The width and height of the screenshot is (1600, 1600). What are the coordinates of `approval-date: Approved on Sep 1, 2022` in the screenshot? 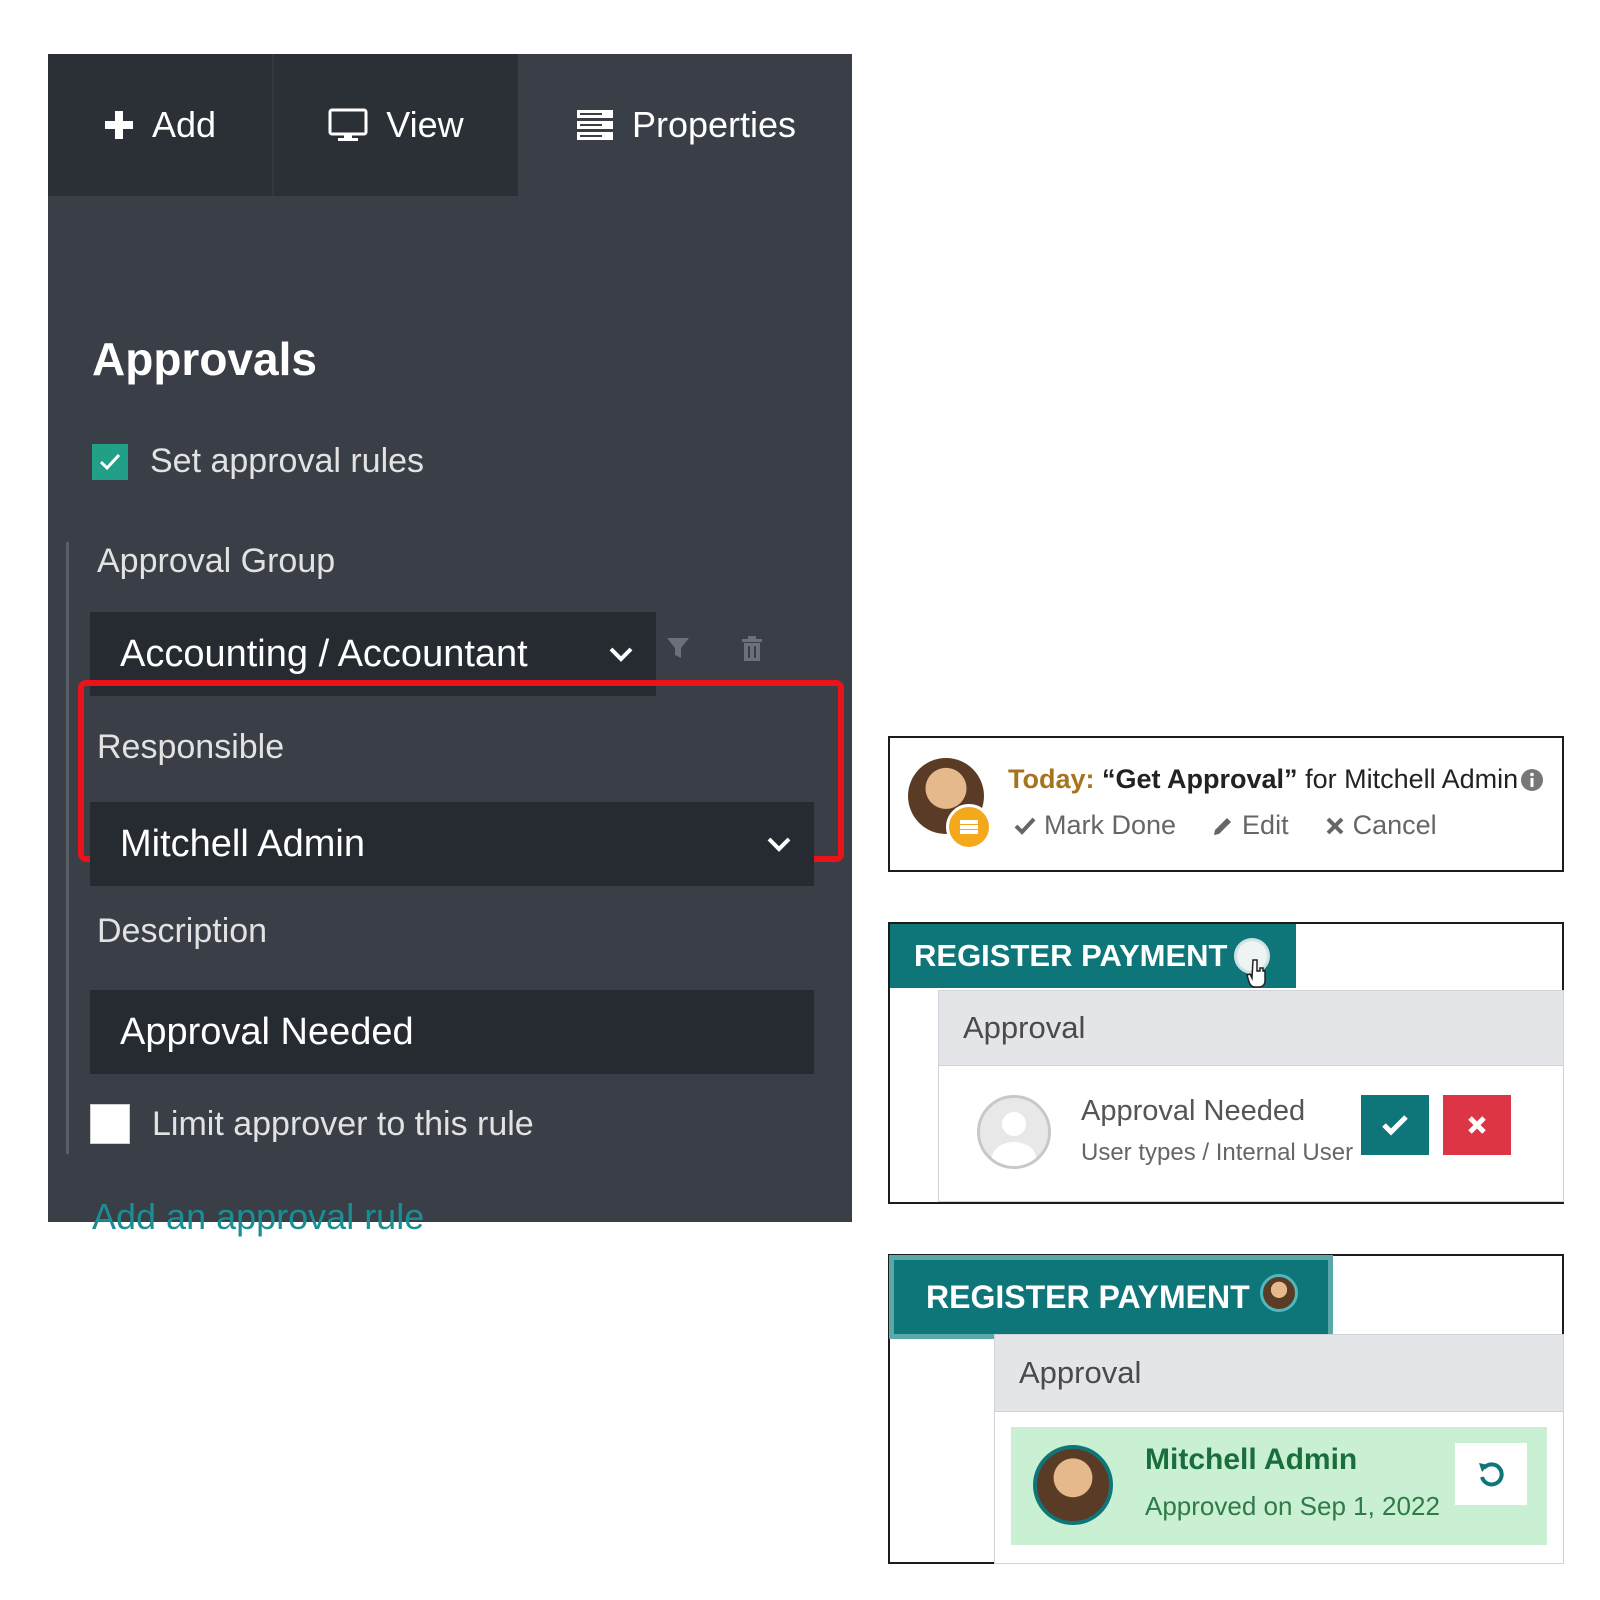 It's located at (1292, 1506).